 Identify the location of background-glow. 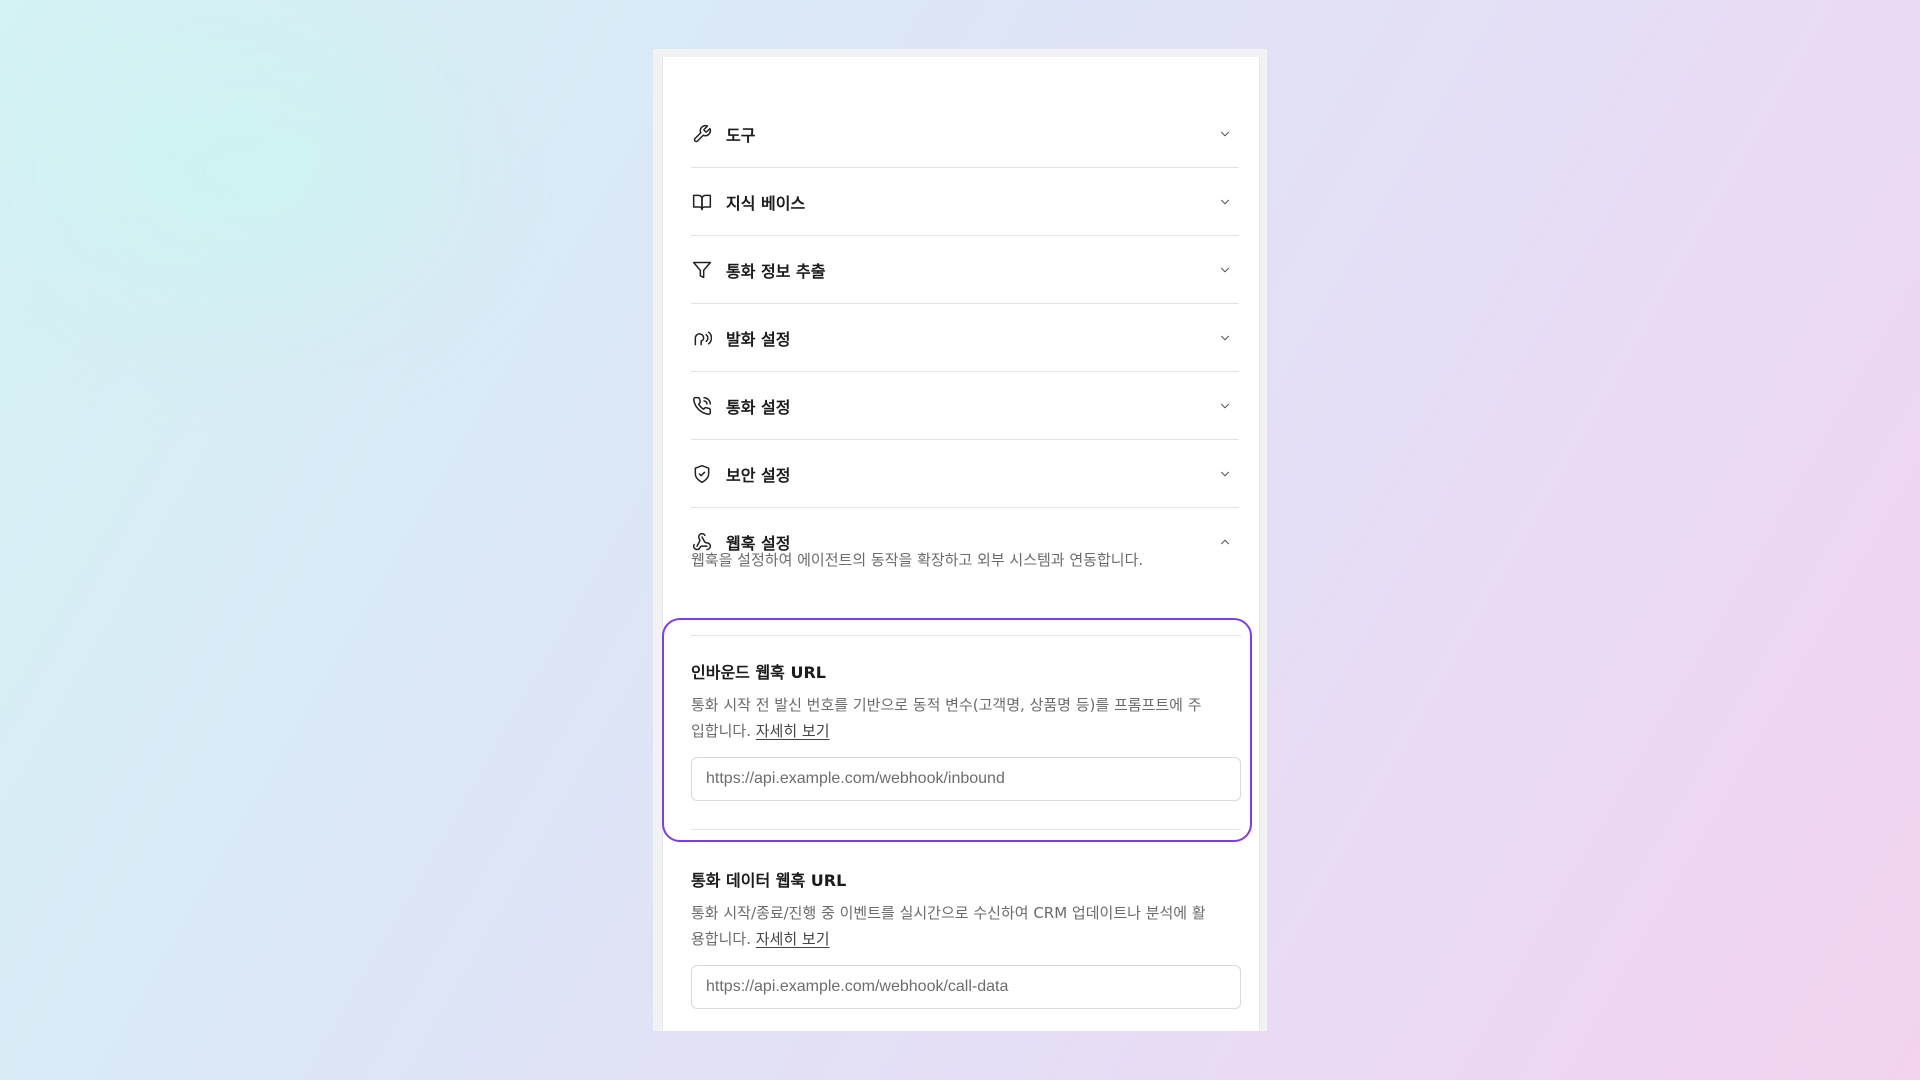
(250, 170).